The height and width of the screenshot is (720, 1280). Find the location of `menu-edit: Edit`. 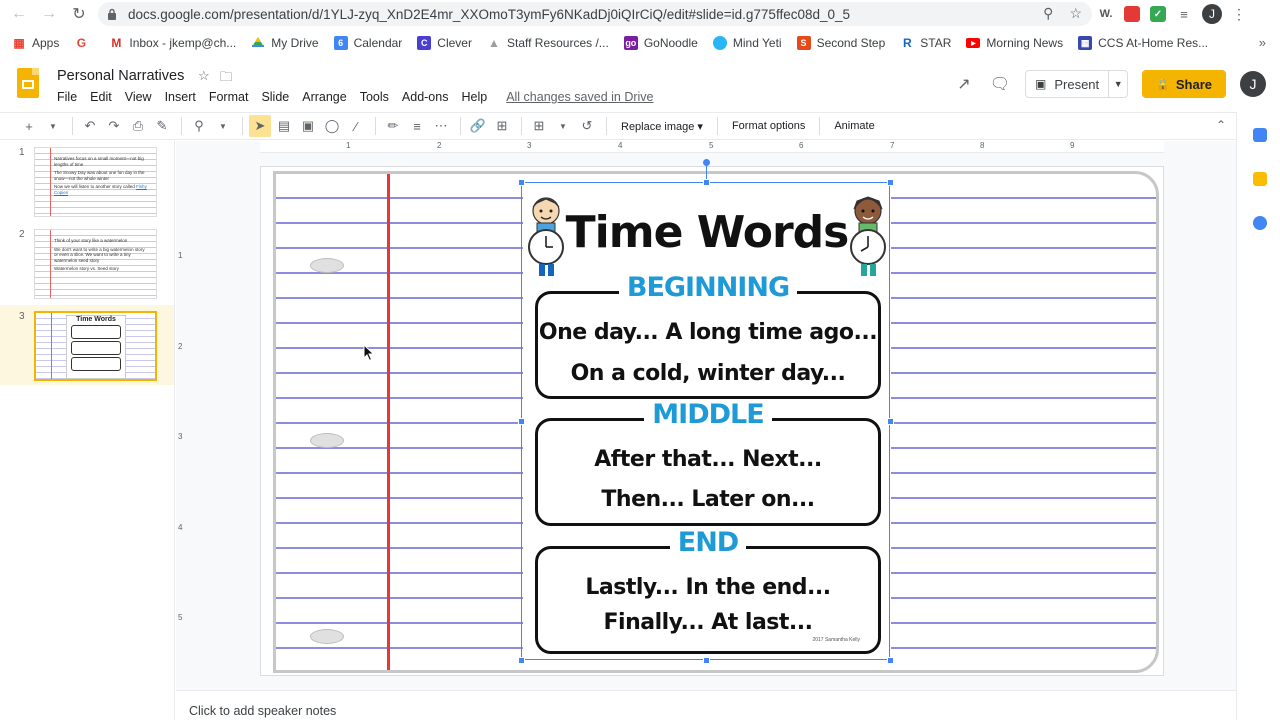

menu-edit: Edit is located at coordinates (101, 97).